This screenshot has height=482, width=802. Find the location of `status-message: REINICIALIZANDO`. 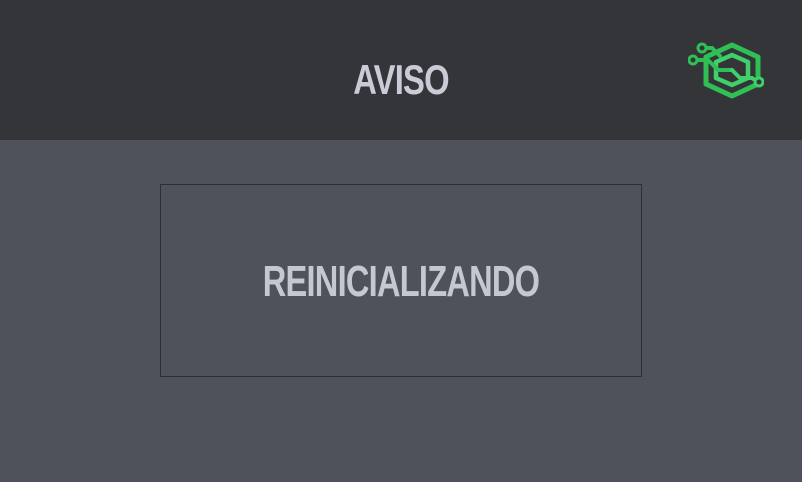

status-message: REINICIALIZANDO is located at coordinates (401, 281).